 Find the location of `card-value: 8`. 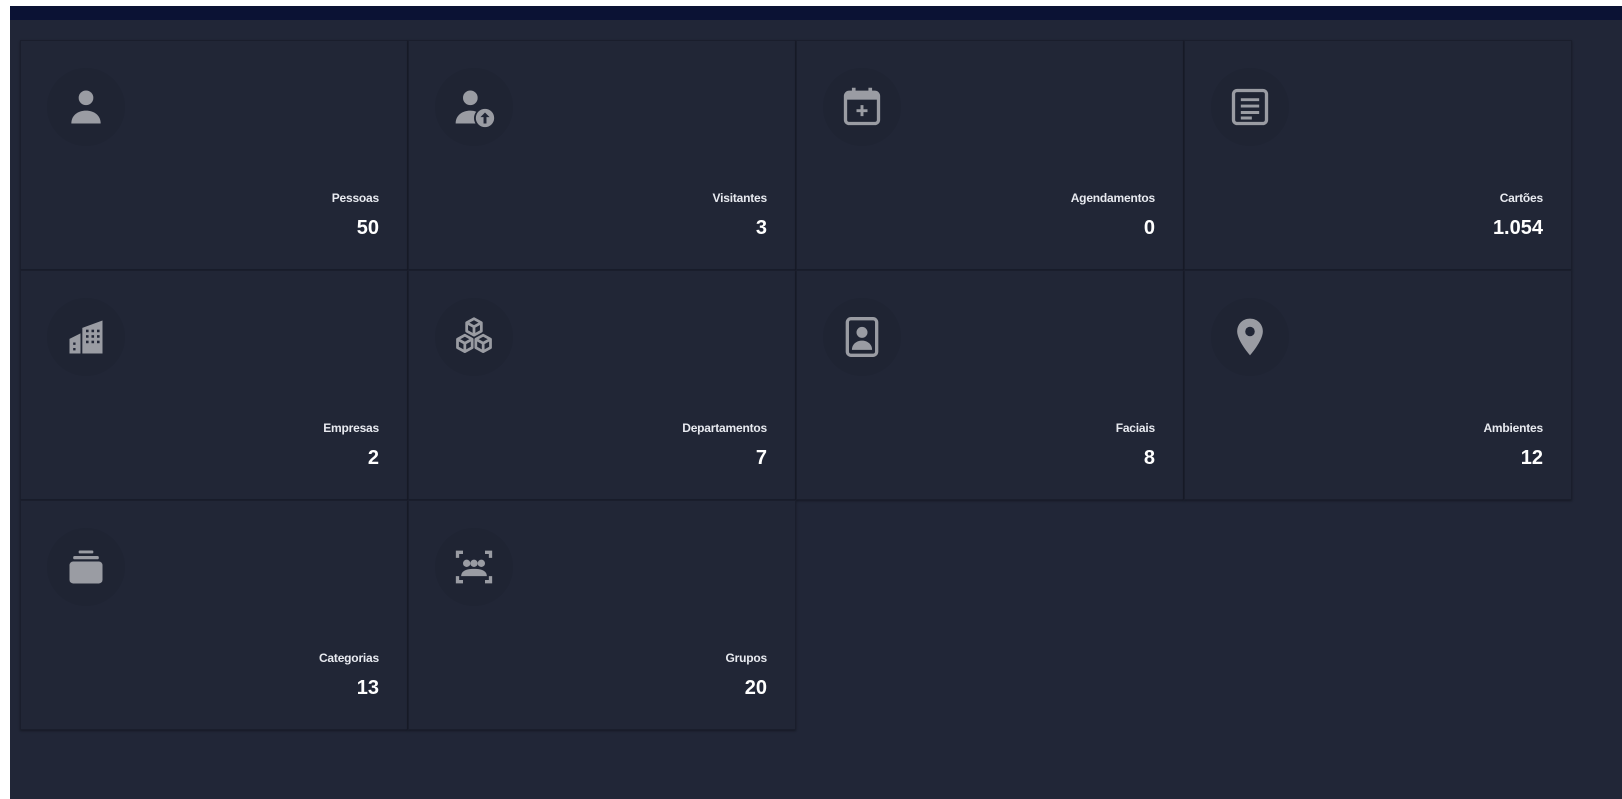

card-value: 8 is located at coordinates (1149, 458).